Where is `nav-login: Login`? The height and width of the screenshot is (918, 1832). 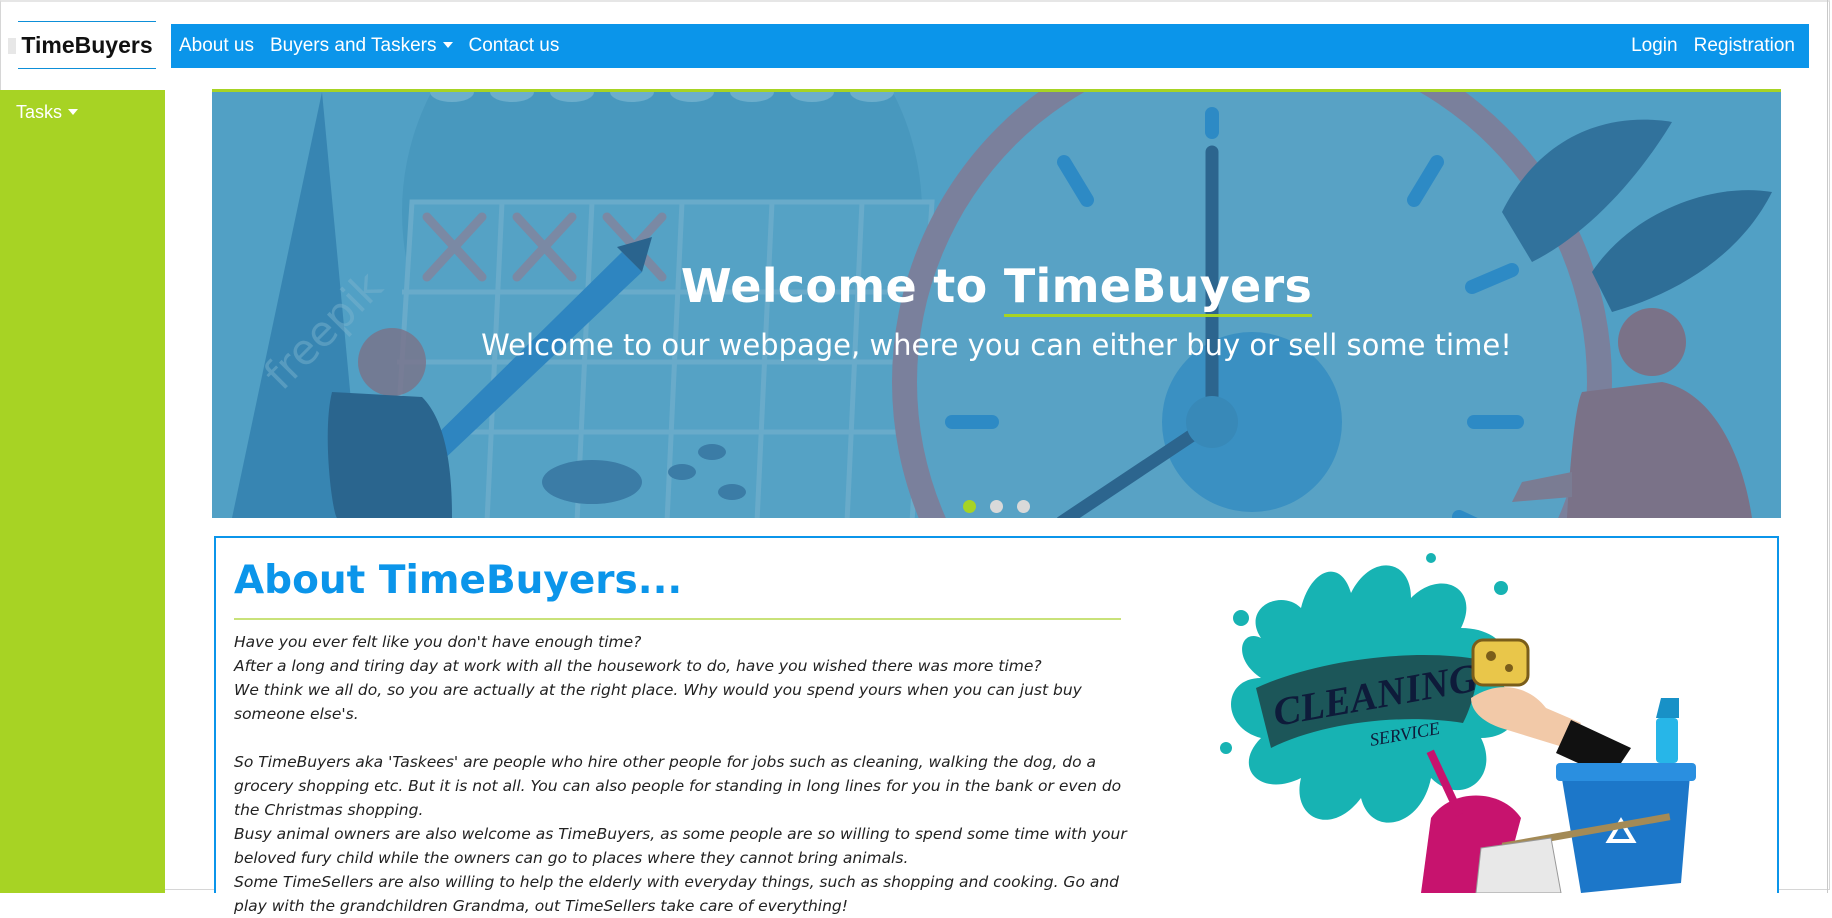
nav-login: Login is located at coordinates (1654, 46).